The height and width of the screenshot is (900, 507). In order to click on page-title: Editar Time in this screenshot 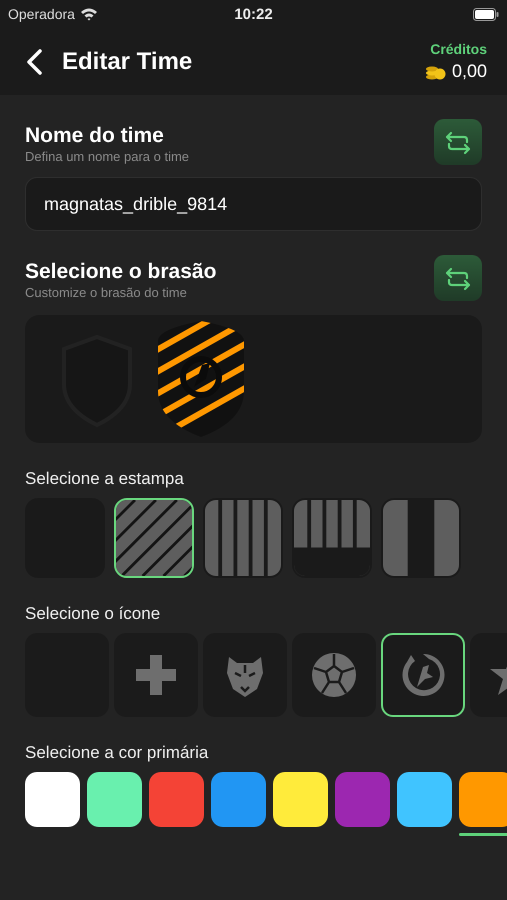, I will do `click(127, 62)`.